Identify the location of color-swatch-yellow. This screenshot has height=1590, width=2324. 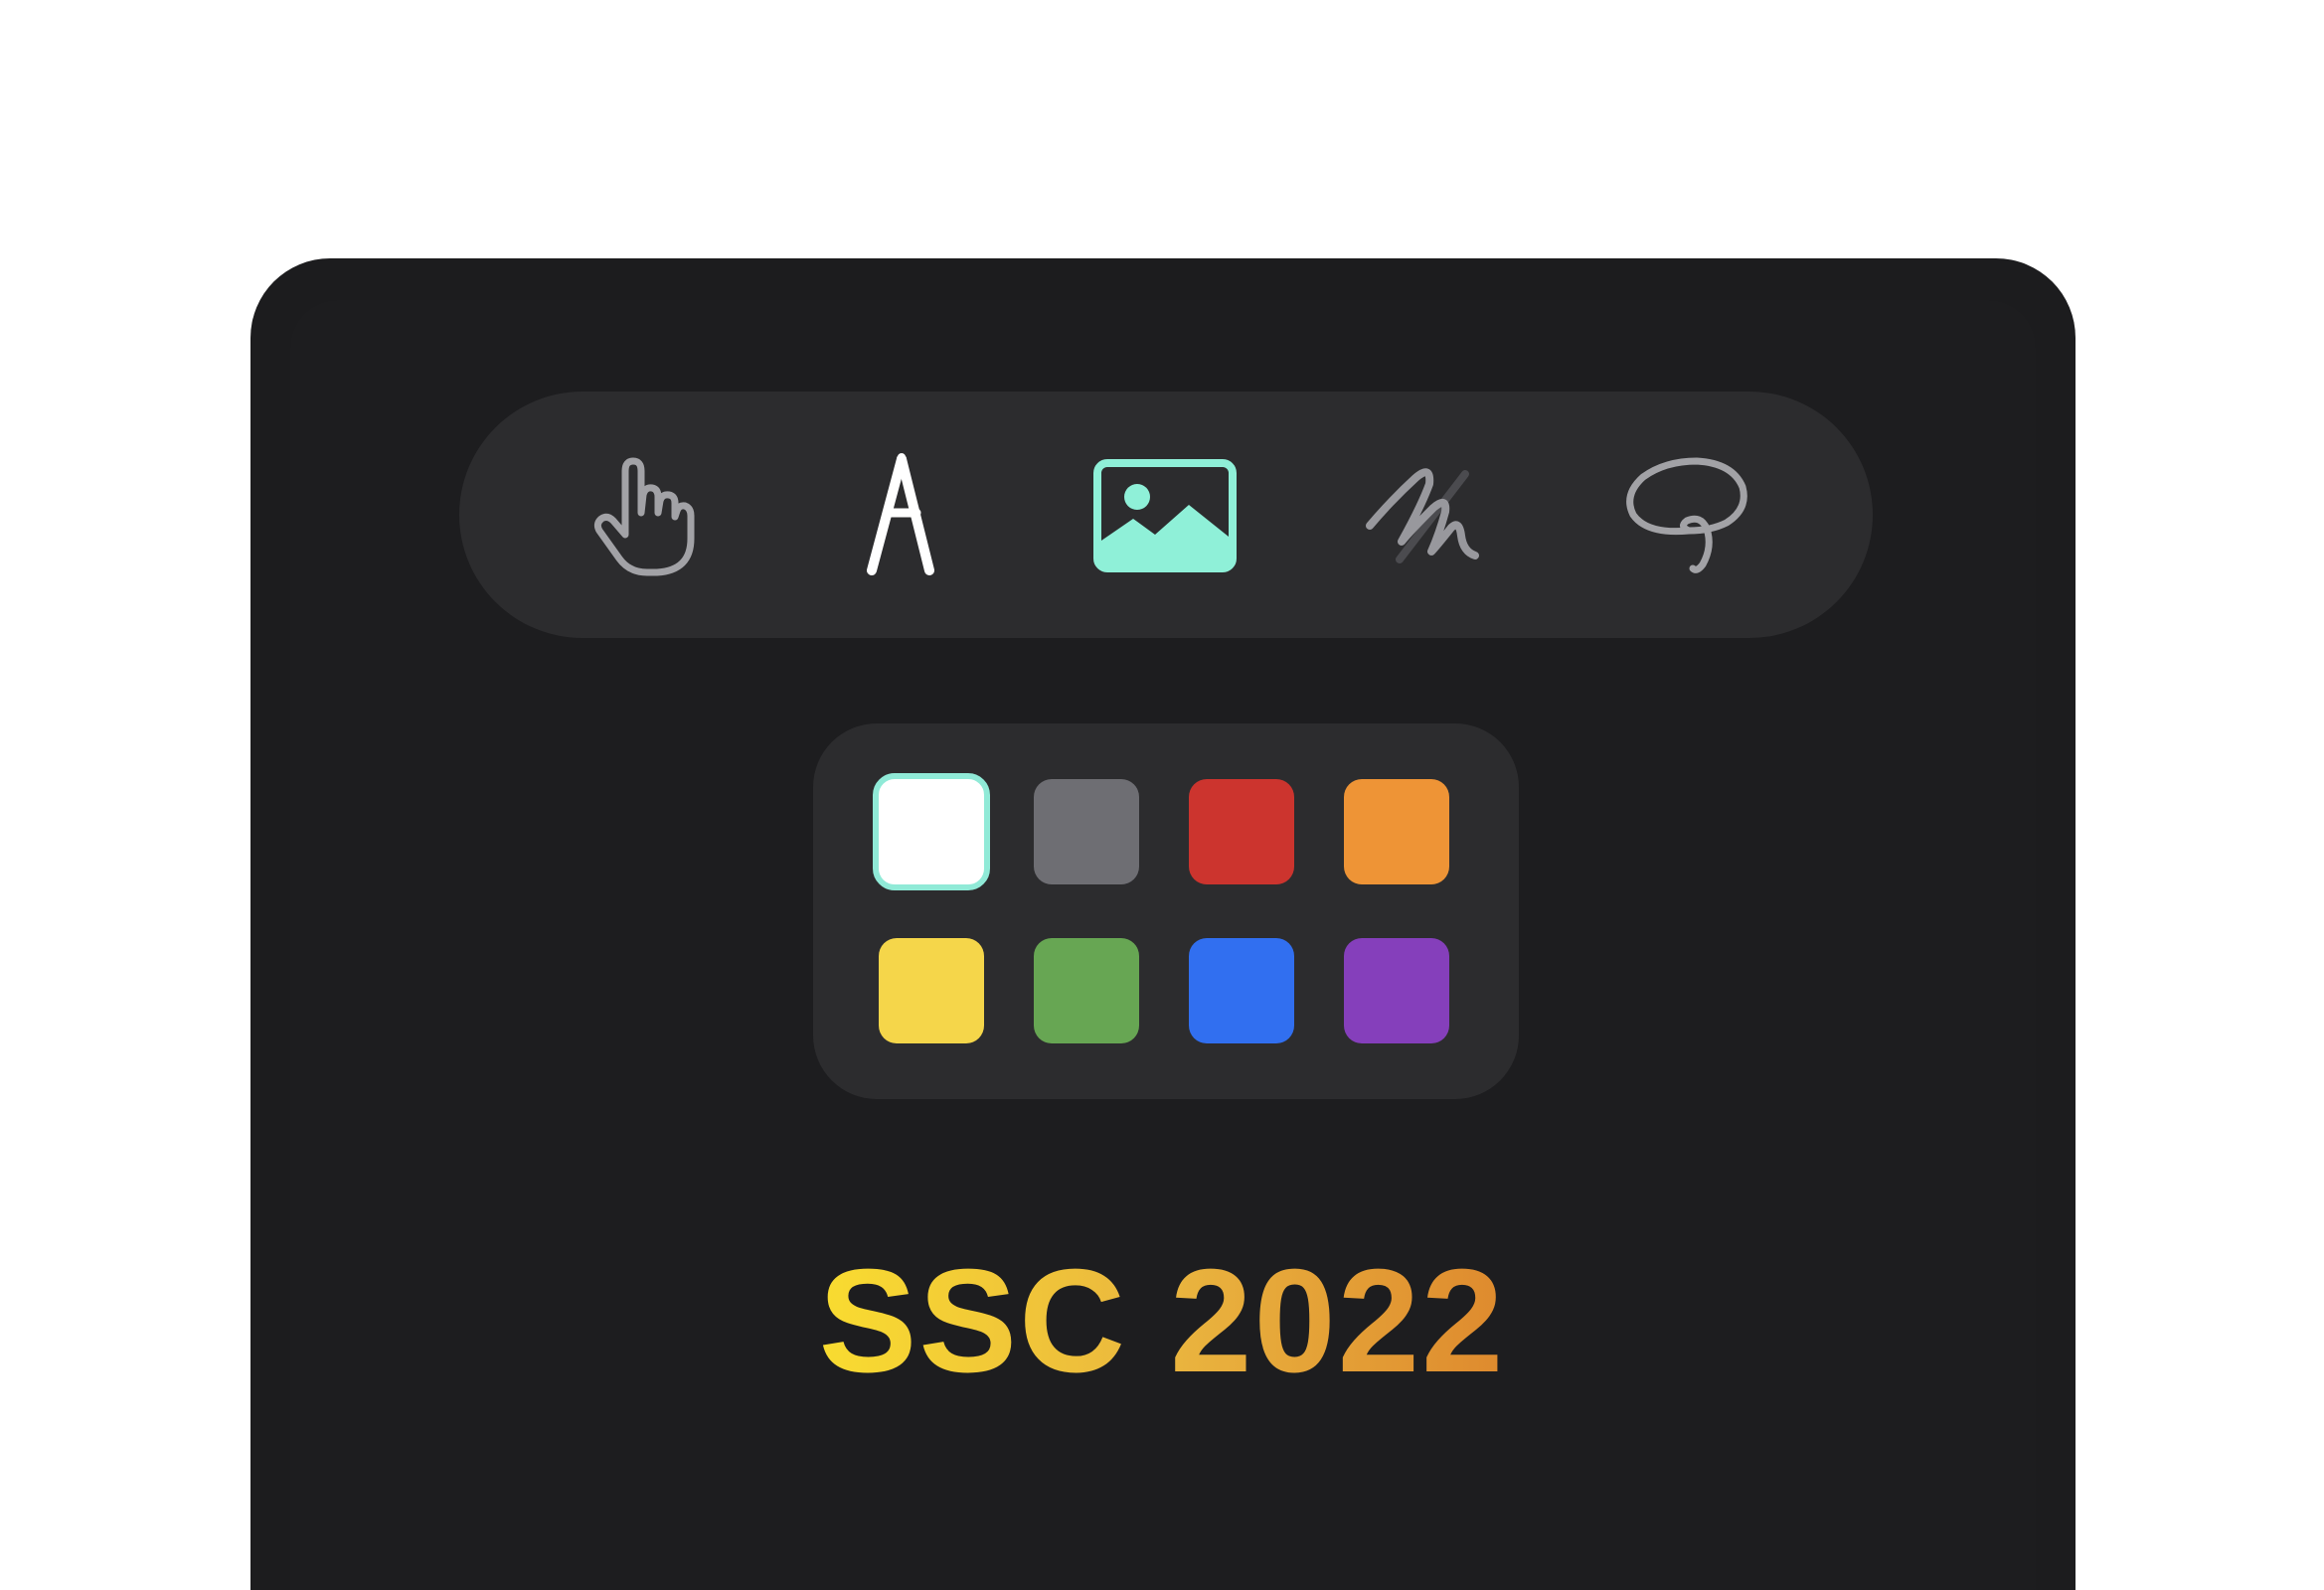
(931, 990).